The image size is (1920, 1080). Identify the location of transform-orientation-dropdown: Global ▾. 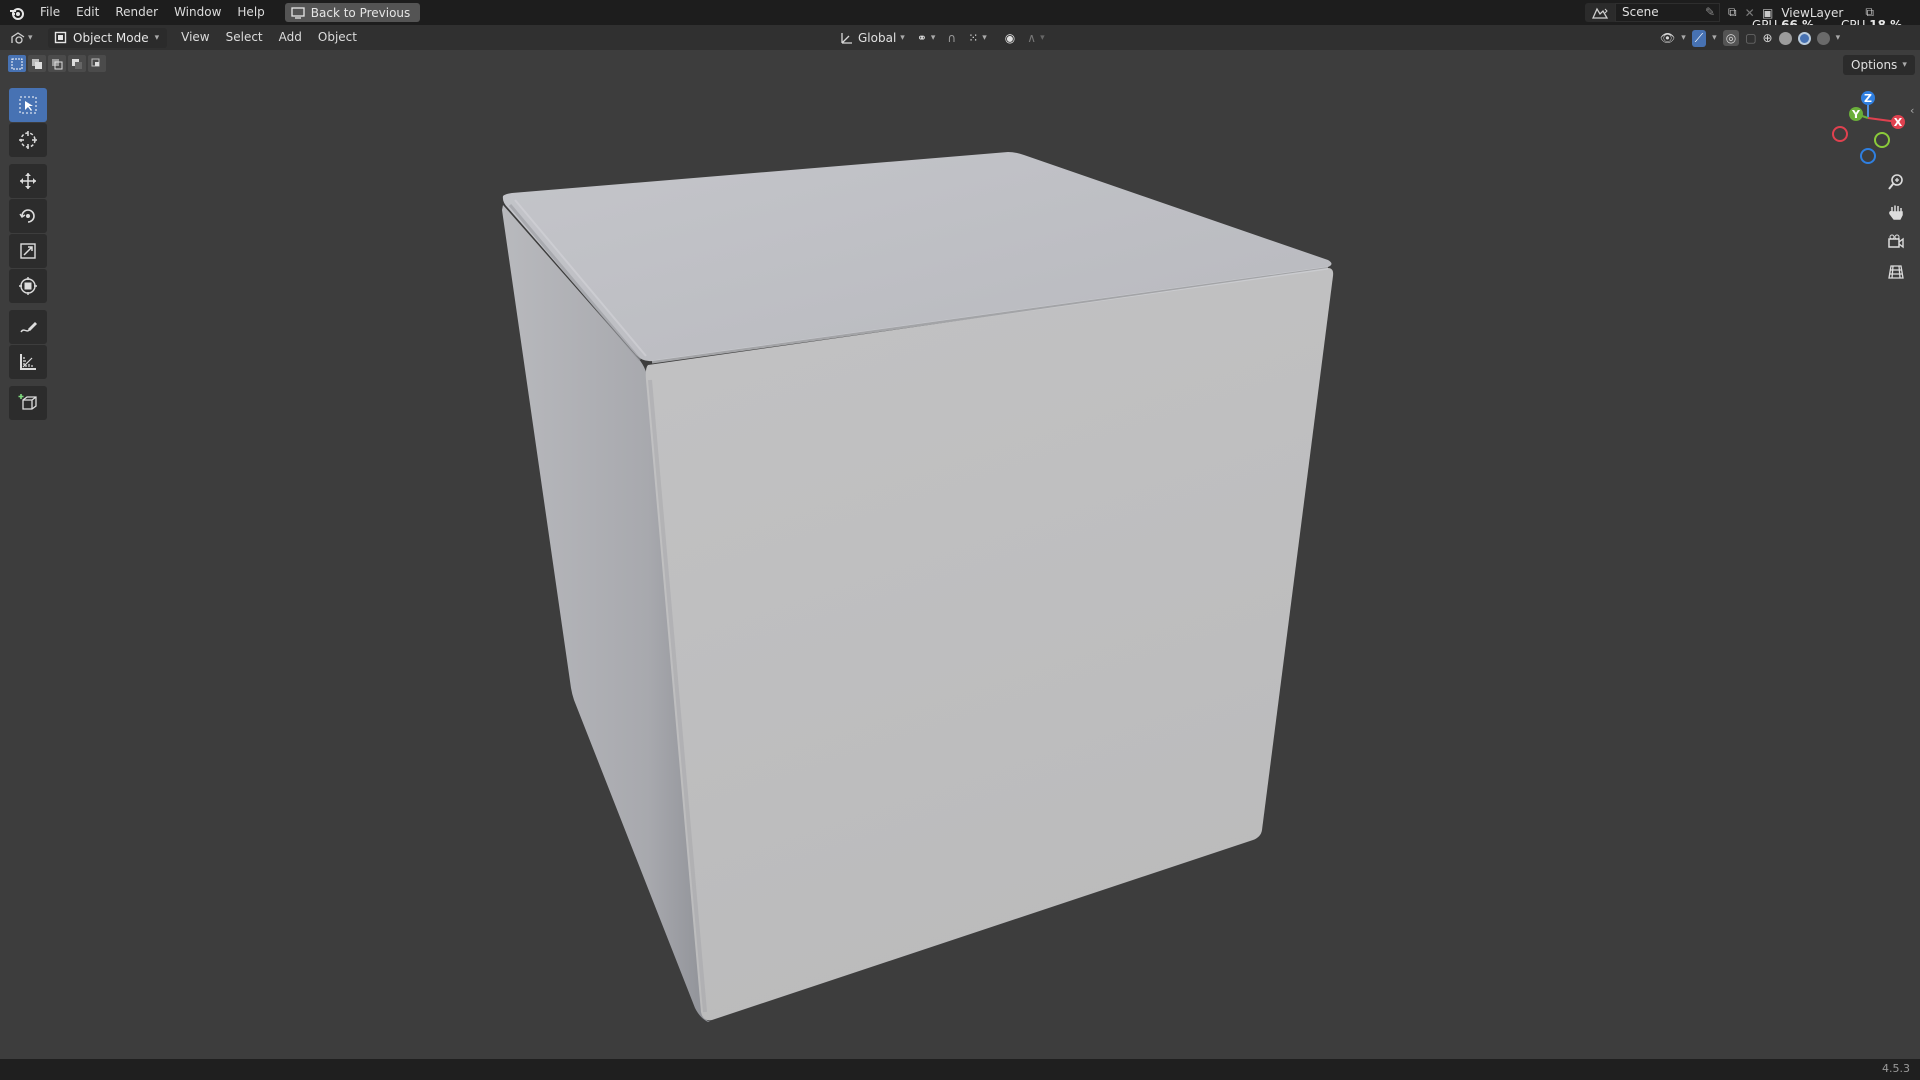
(872, 38).